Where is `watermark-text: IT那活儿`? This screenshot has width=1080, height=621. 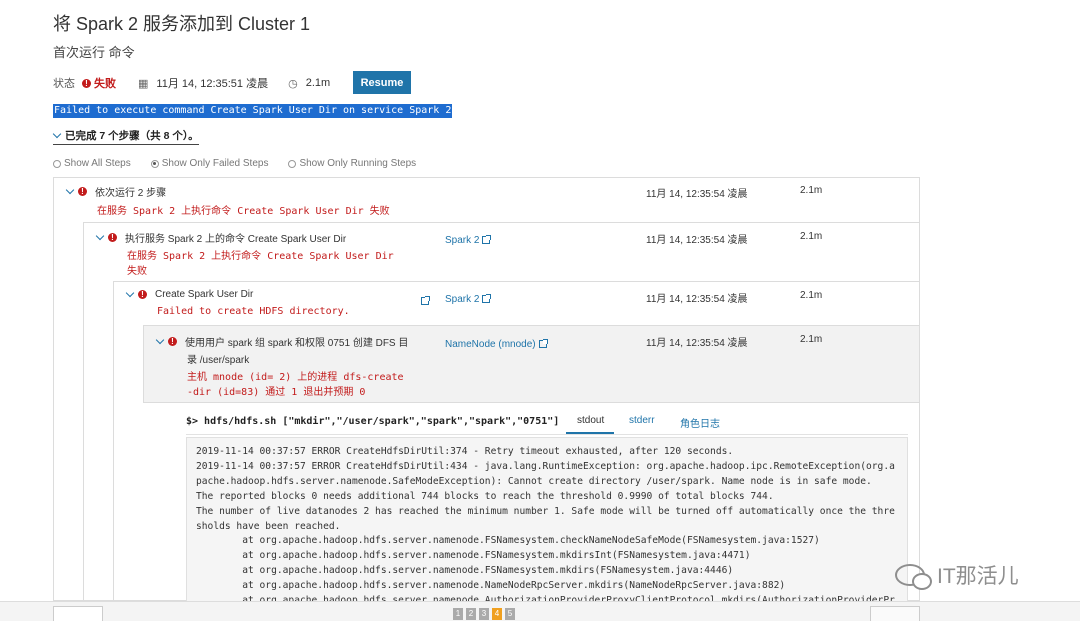
watermark-text: IT那活儿 is located at coordinates (978, 576).